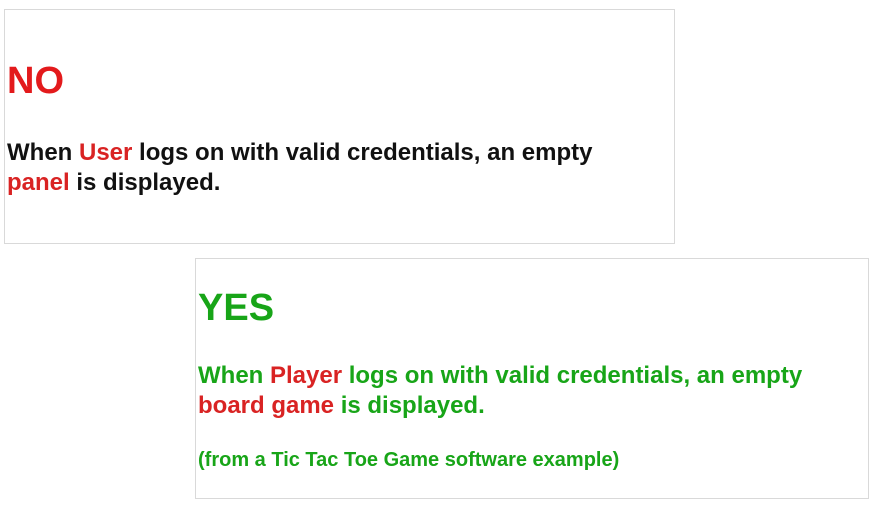 The image size is (884, 512). I want to click on no-line1-term: User, so click(106, 152).